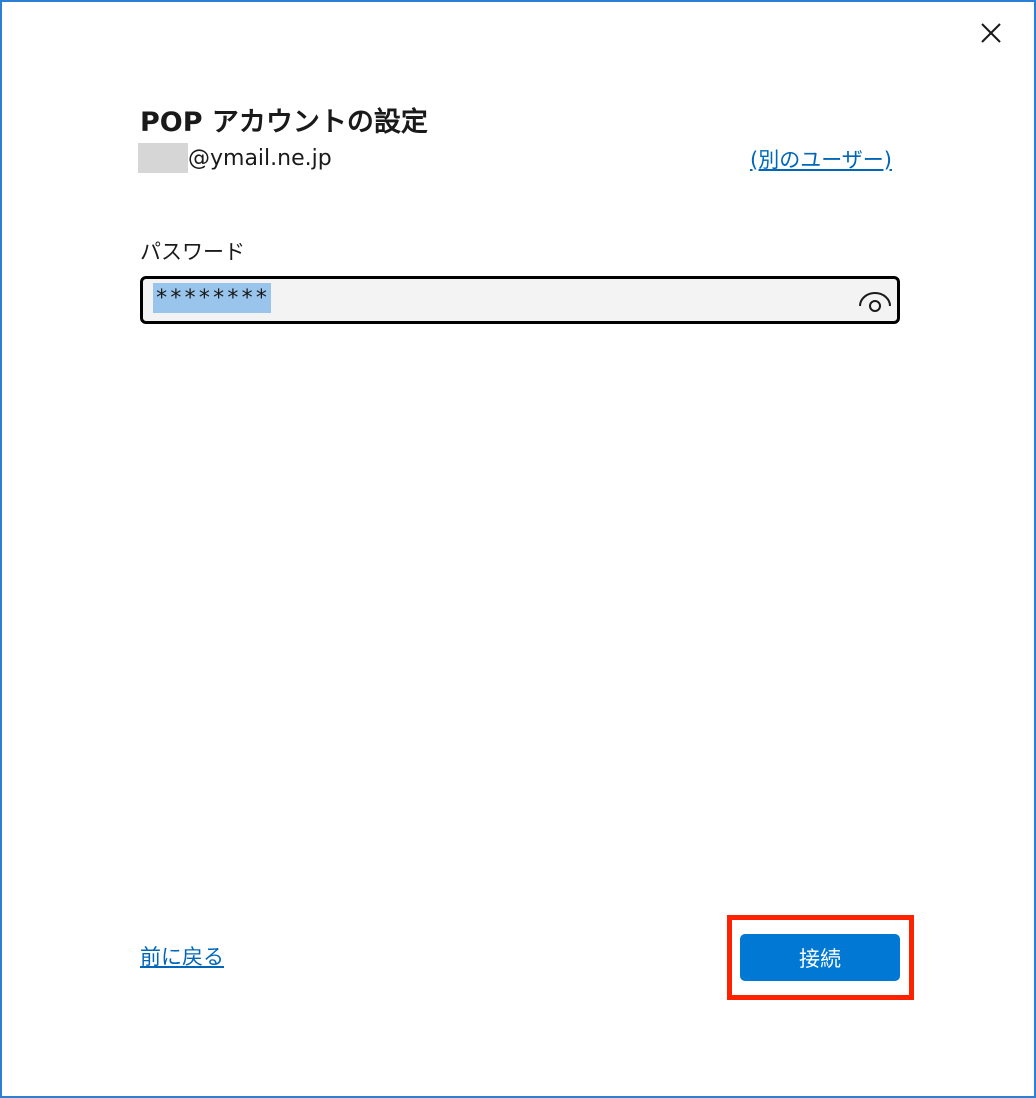  I want to click on other-user-link: (別のユーザー), so click(821, 159).